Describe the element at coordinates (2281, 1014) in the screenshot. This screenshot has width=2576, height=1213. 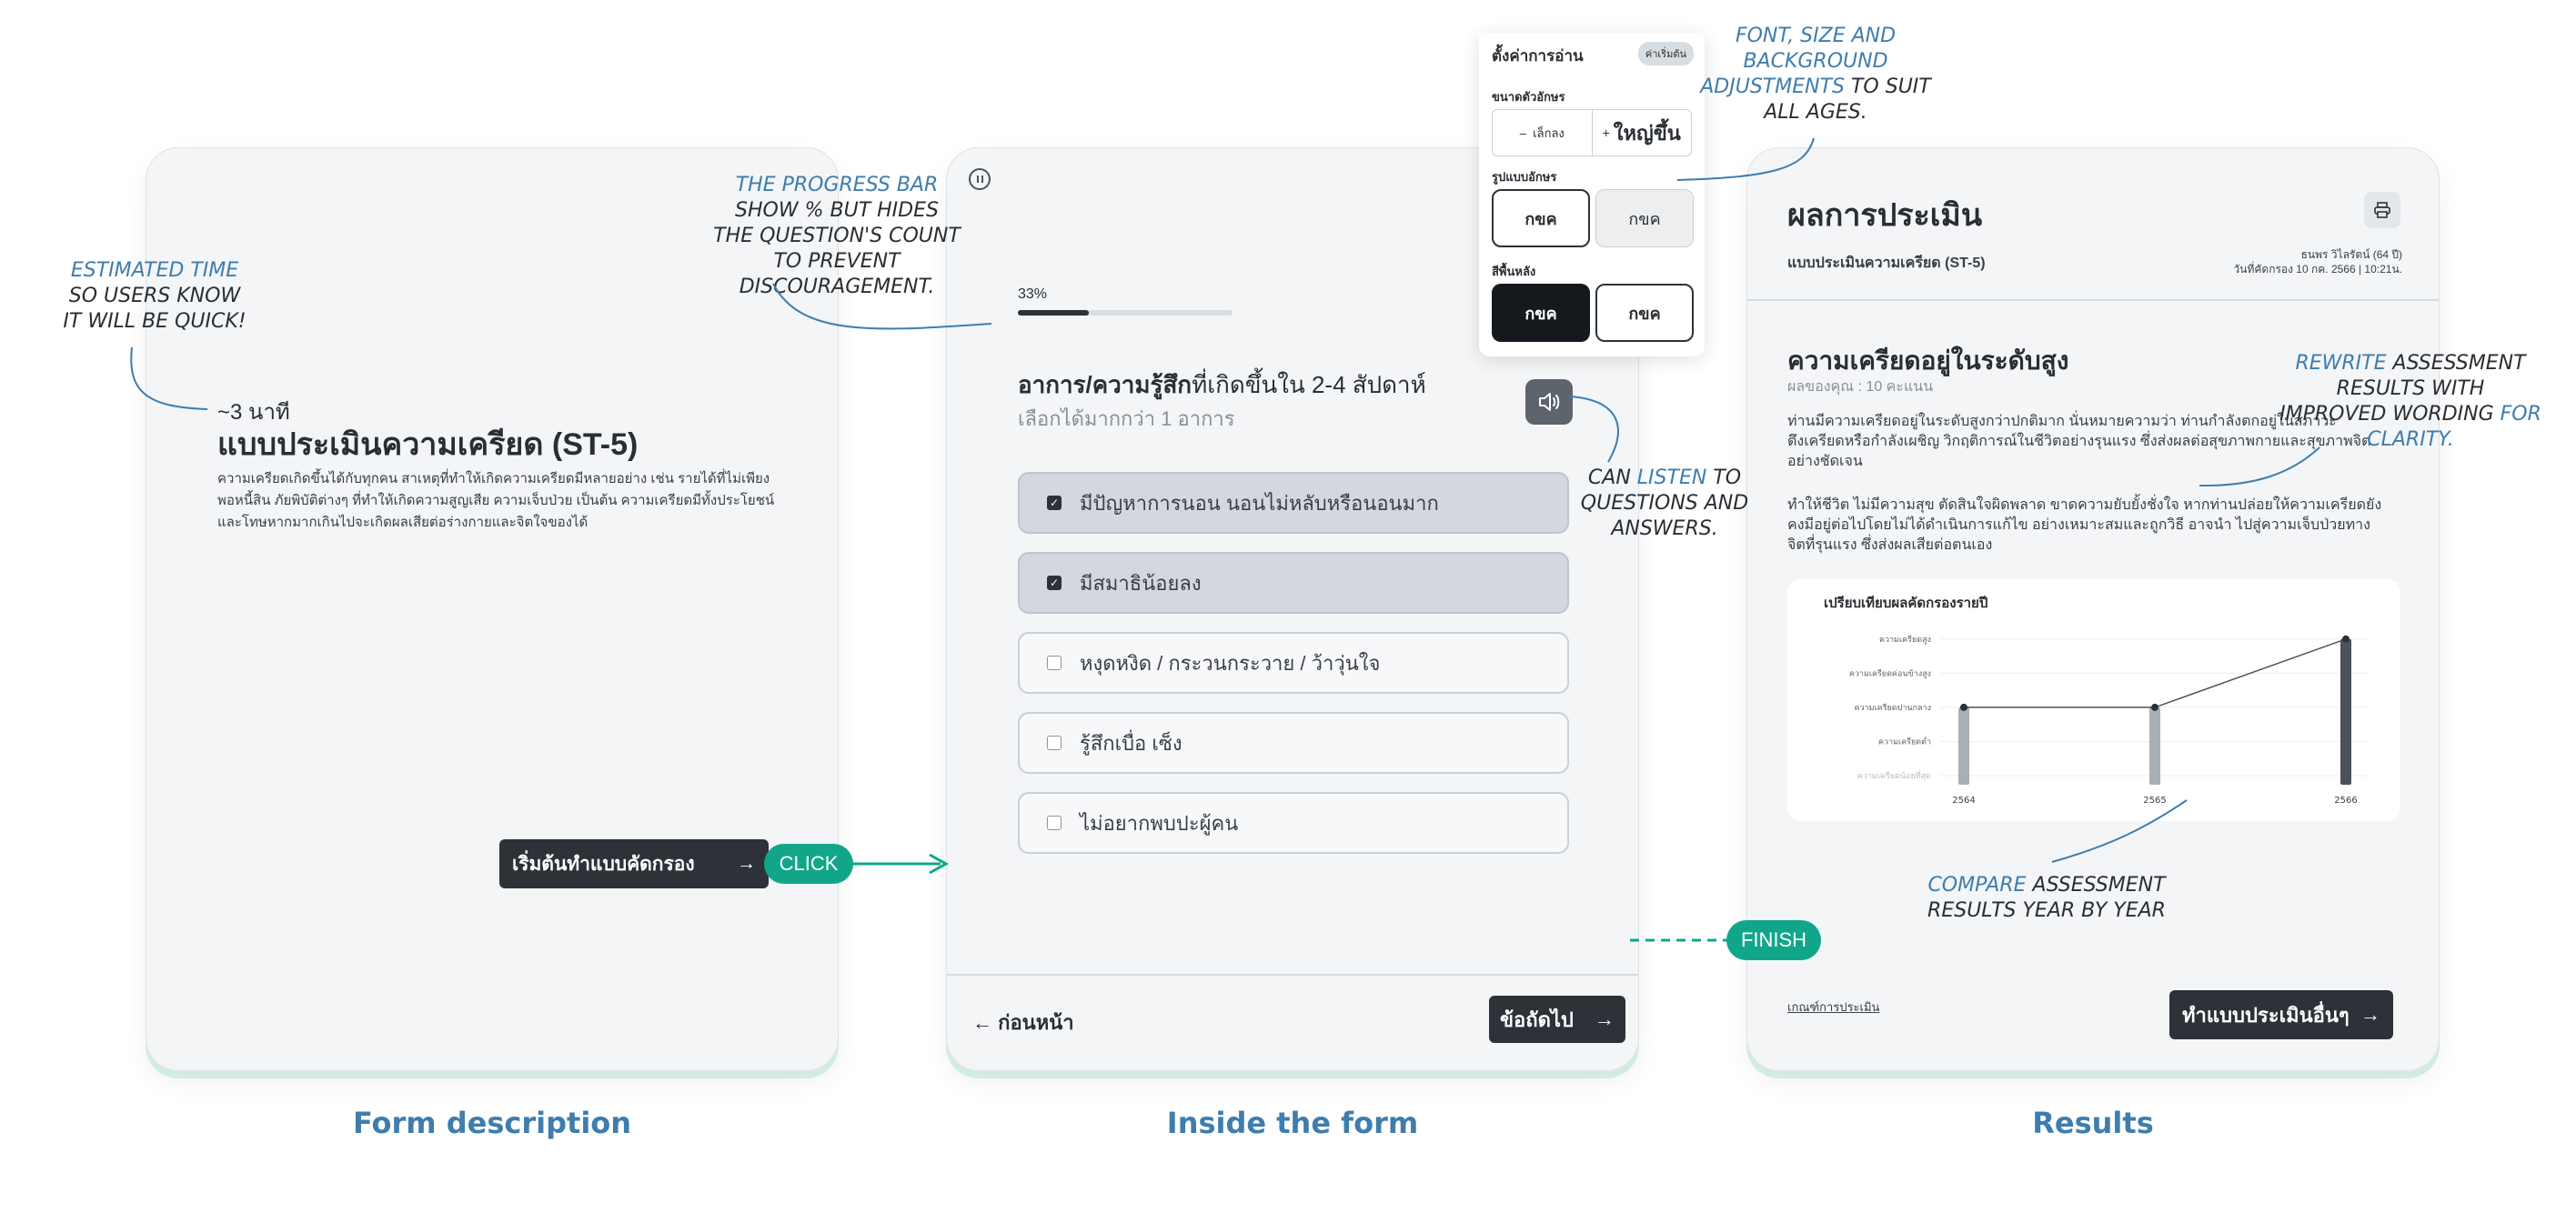
I see `other-assessments-button: ทำแบบประเมินอื่นๆ →` at that location.